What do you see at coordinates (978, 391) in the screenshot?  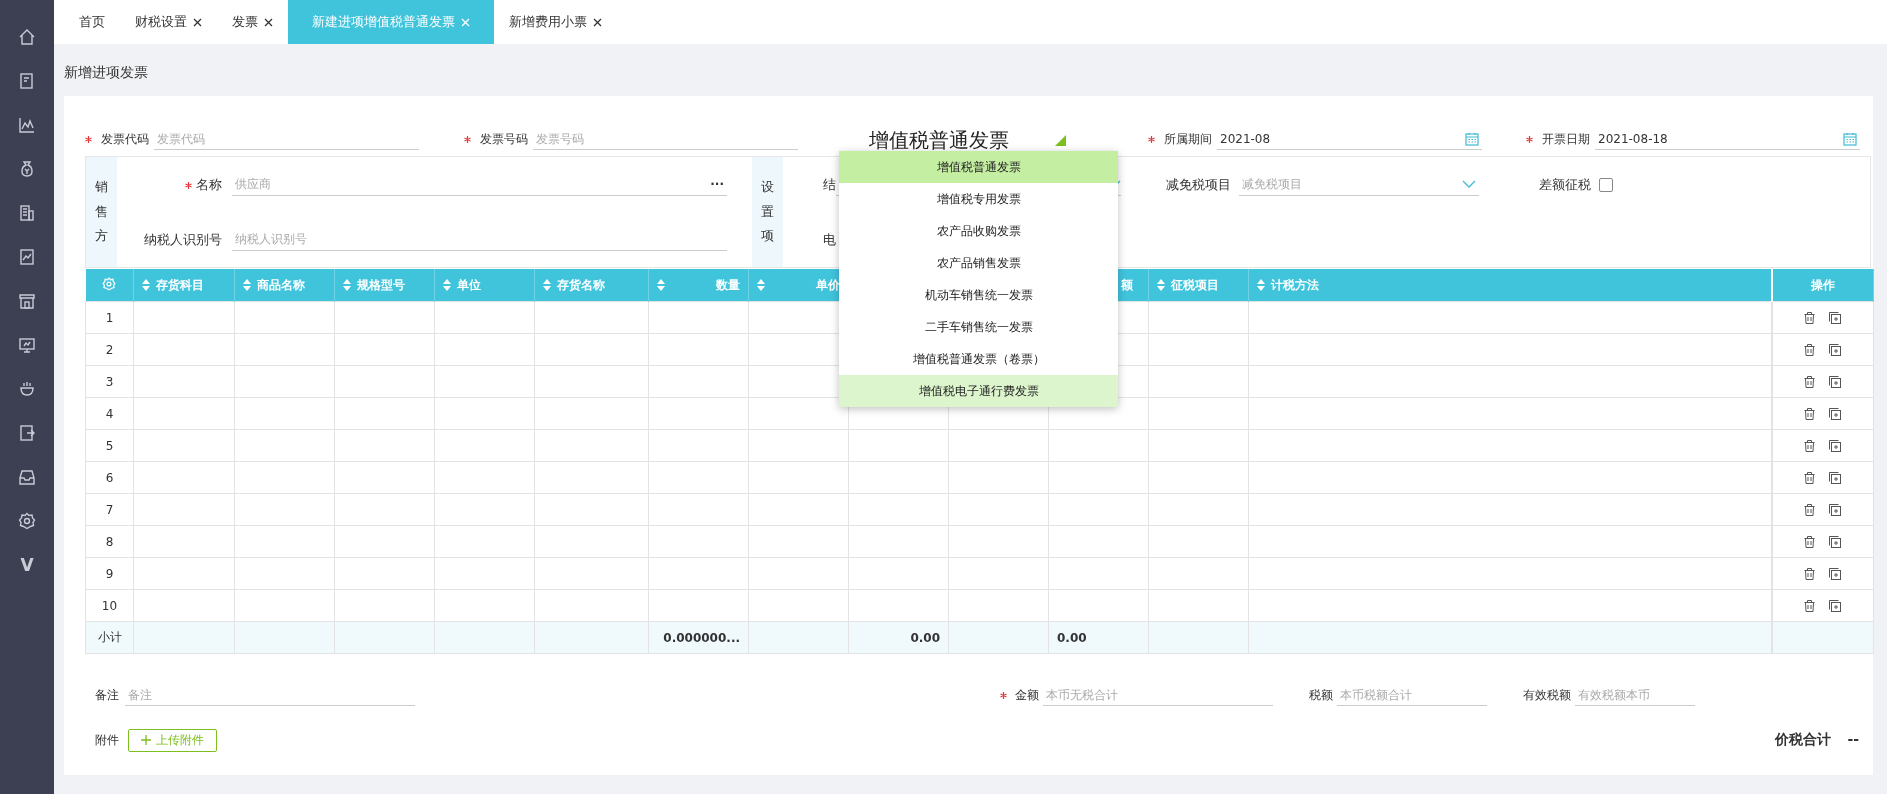 I see `menu-item: 增值税电子通行费发票` at bounding box center [978, 391].